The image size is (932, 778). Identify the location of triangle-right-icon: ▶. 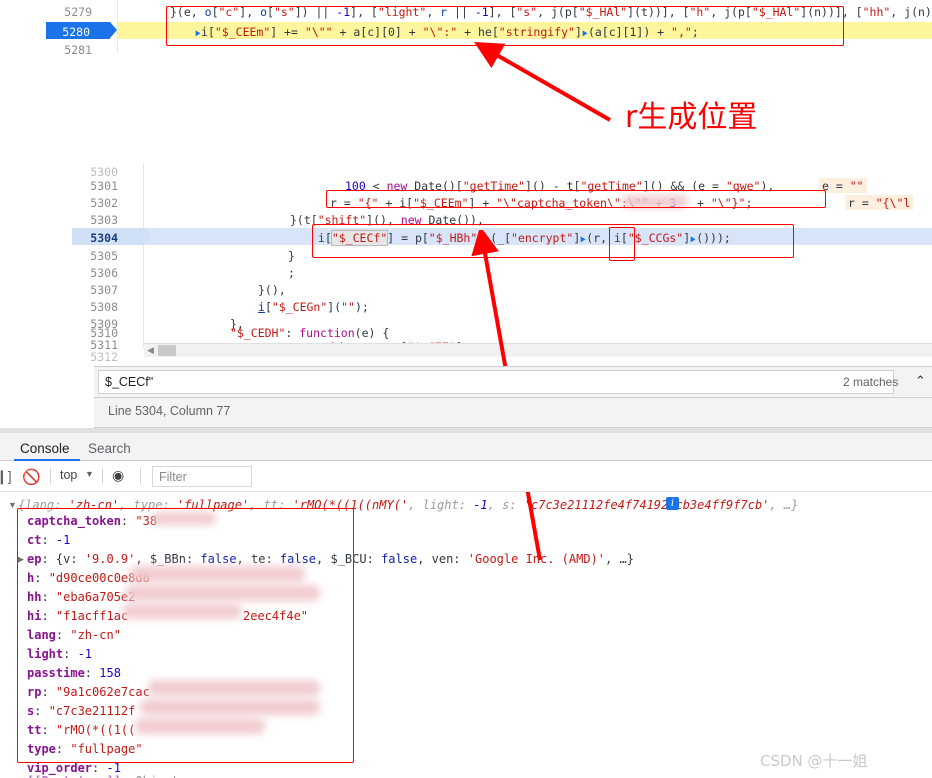
(20, 559).